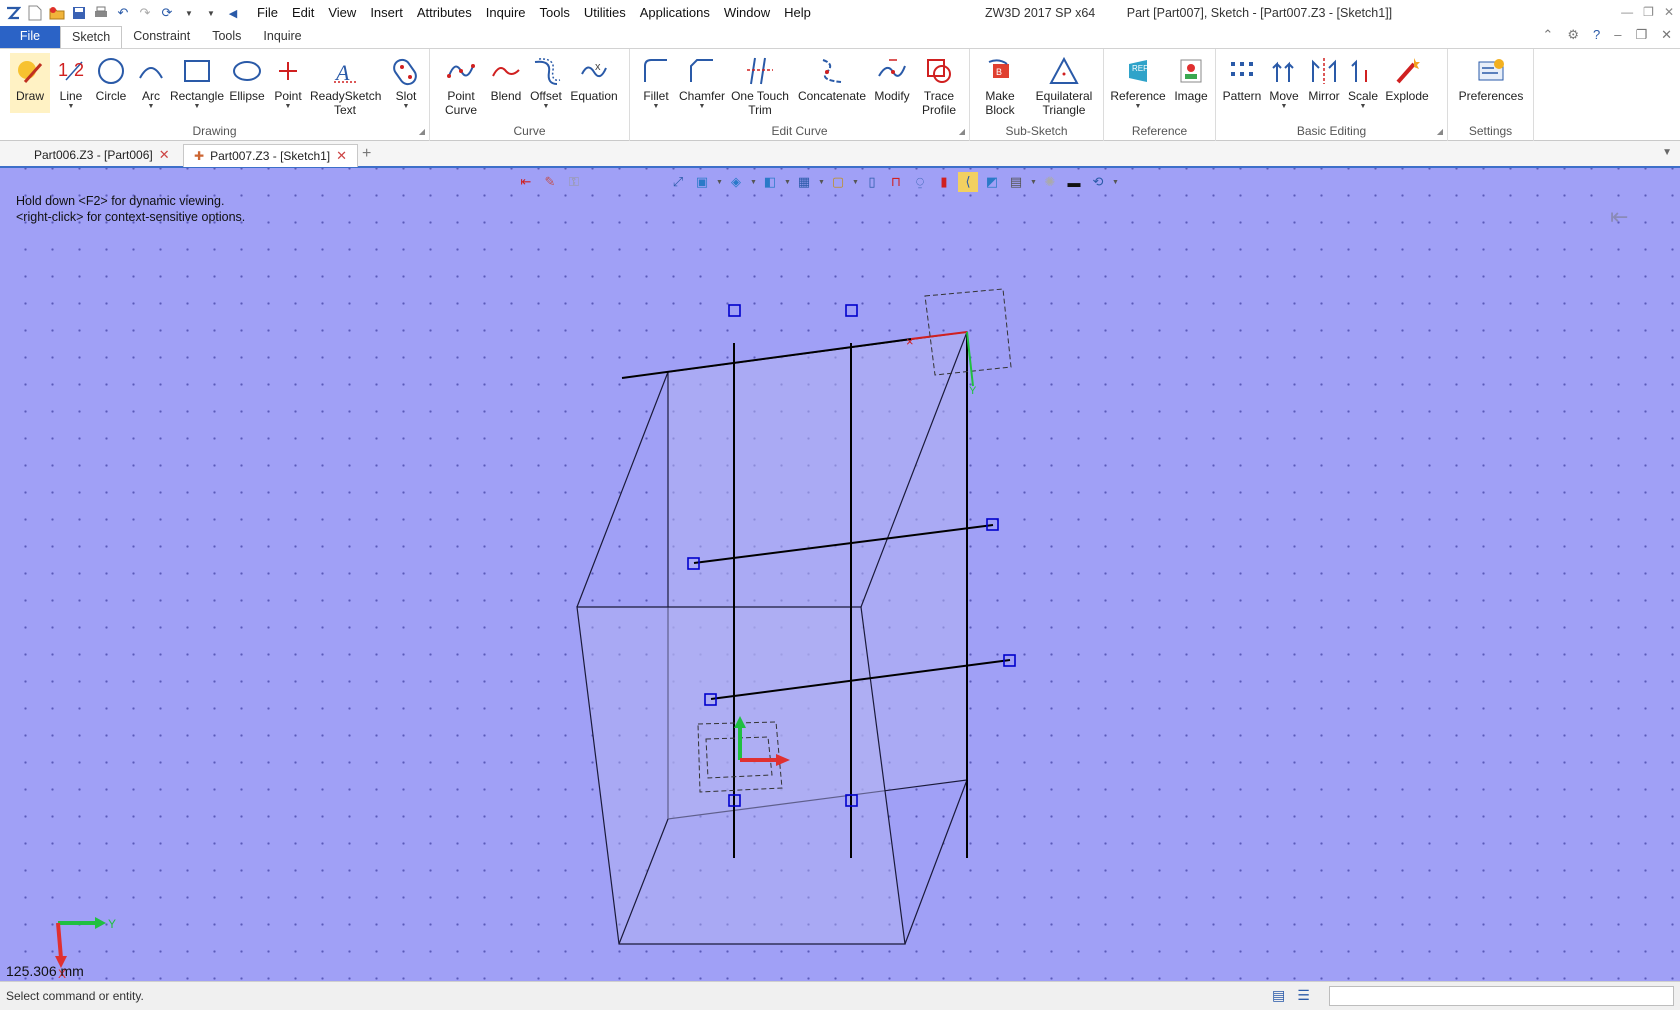 The image size is (1680, 1010). What do you see at coordinates (167, 13) in the screenshot?
I see `rotate-view-icon: ⟳` at bounding box center [167, 13].